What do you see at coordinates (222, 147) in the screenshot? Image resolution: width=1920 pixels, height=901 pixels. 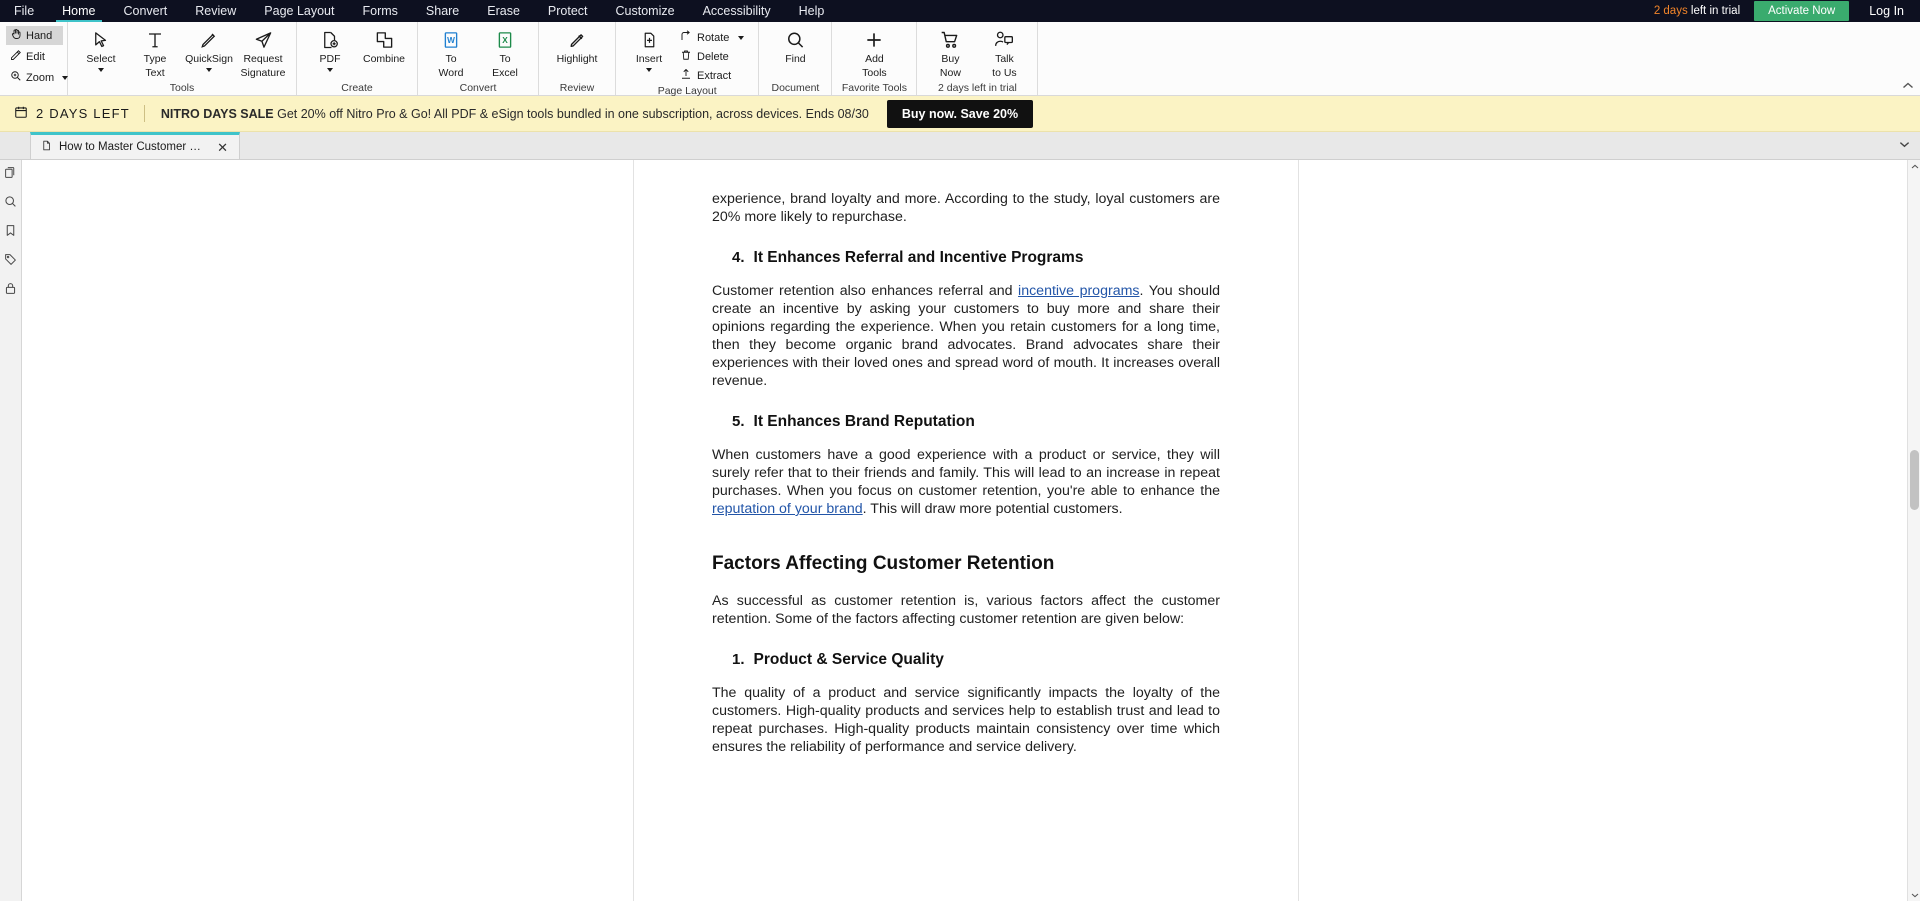 I see `close-icon: ✕` at bounding box center [222, 147].